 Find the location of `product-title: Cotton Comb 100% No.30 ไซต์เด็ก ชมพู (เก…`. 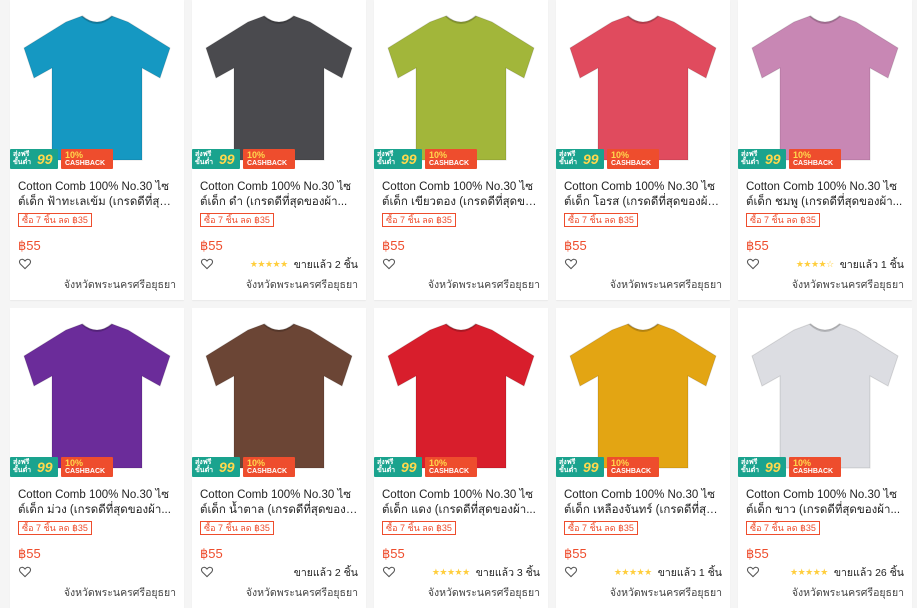

product-title: Cotton Comb 100% No.30 ไซต์เด็ก ชมพู (เก… is located at coordinates (825, 195).